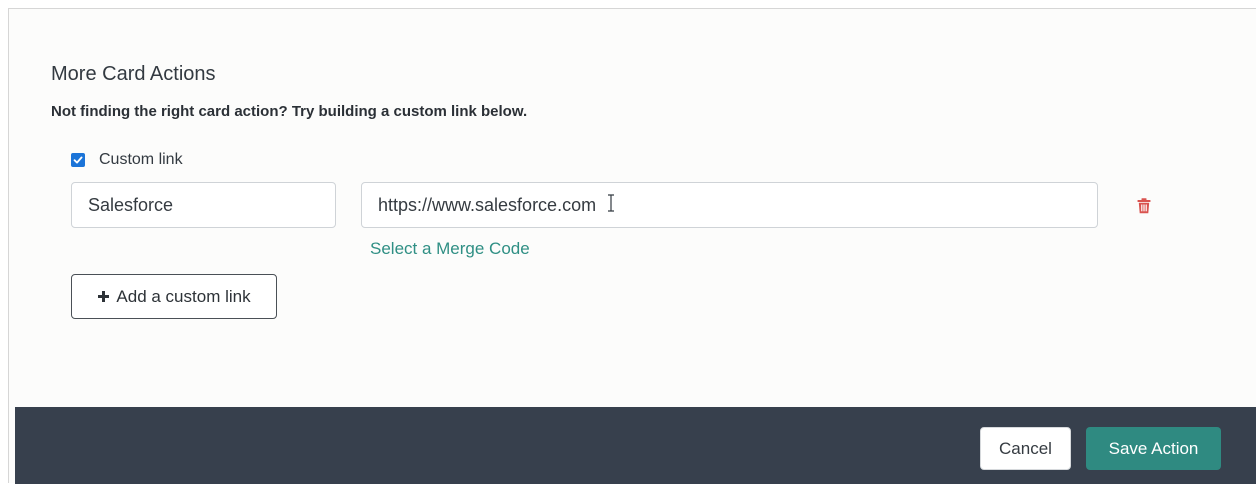 Image resolution: width=1256 pixels, height=484 pixels. I want to click on section-title: More Card Actions, so click(133, 74).